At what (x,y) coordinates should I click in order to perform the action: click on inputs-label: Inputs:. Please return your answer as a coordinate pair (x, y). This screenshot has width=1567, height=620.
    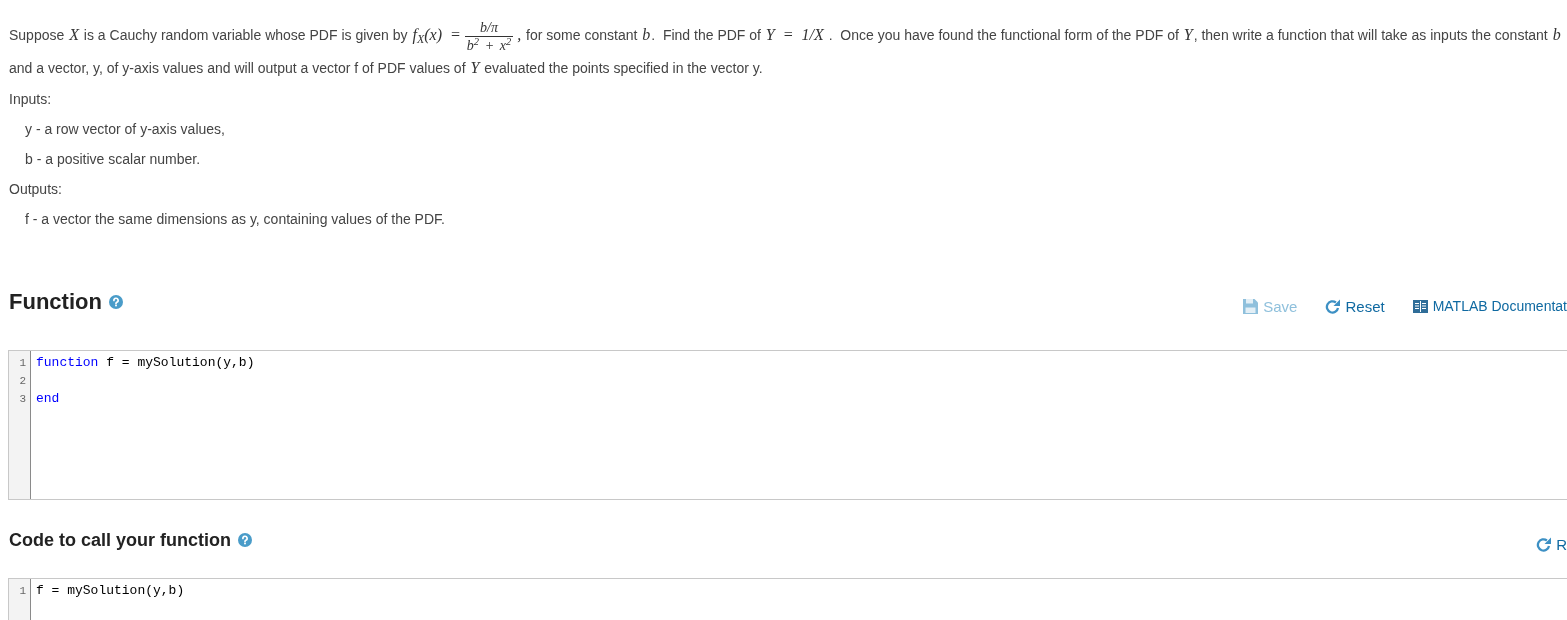
    Looking at the image, I should click on (31, 99).